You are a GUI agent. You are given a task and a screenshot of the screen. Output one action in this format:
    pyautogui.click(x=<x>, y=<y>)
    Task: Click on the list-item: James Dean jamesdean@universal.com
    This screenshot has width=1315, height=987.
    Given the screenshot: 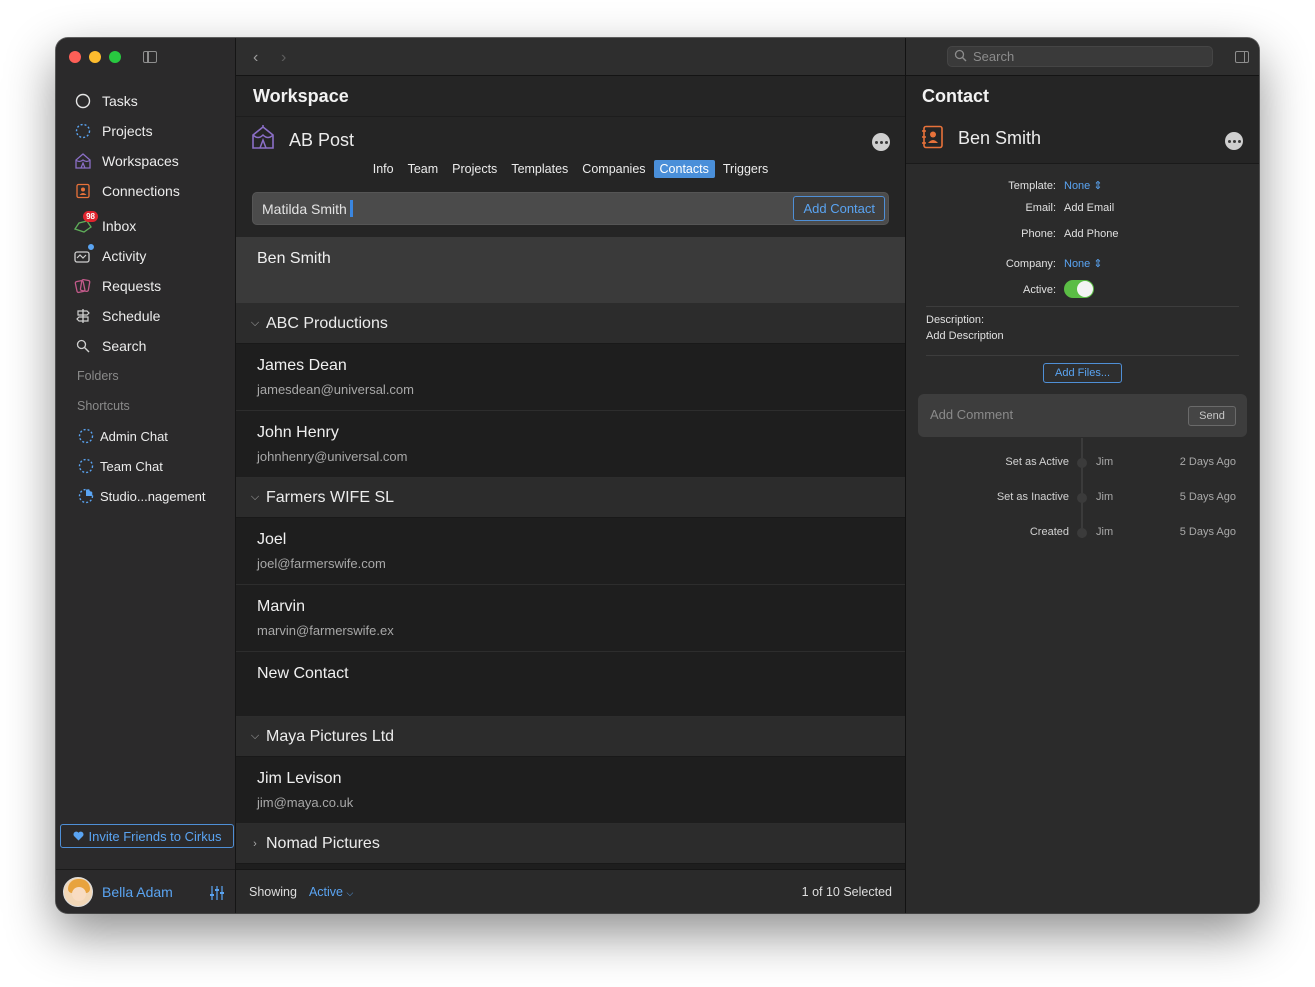 What is the action you would take?
    pyautogui.click(x=570, y=377)
    